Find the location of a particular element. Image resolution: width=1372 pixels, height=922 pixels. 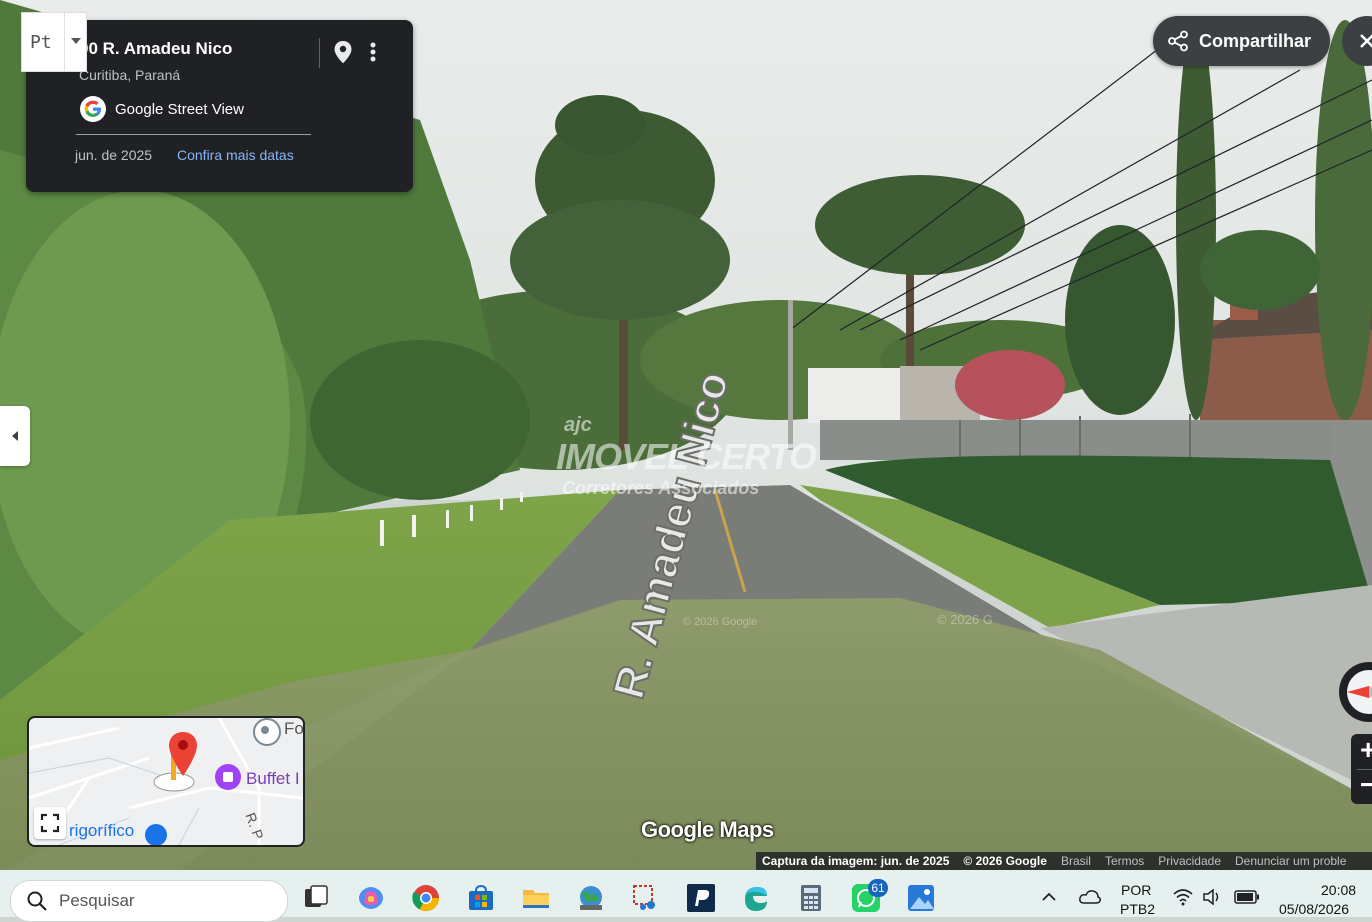

volume-icon is located at coordinates (1213, 897).